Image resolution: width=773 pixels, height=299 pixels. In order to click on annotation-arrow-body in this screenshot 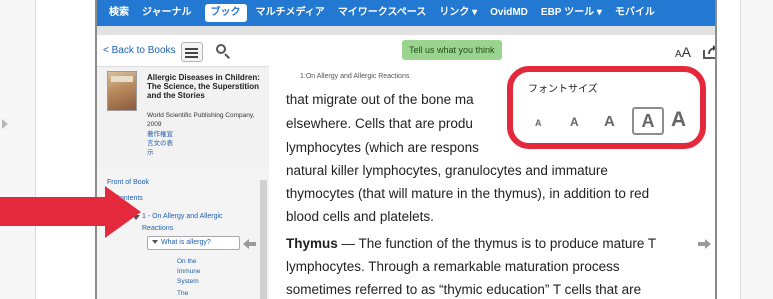, I will do `click(52, 211)`.